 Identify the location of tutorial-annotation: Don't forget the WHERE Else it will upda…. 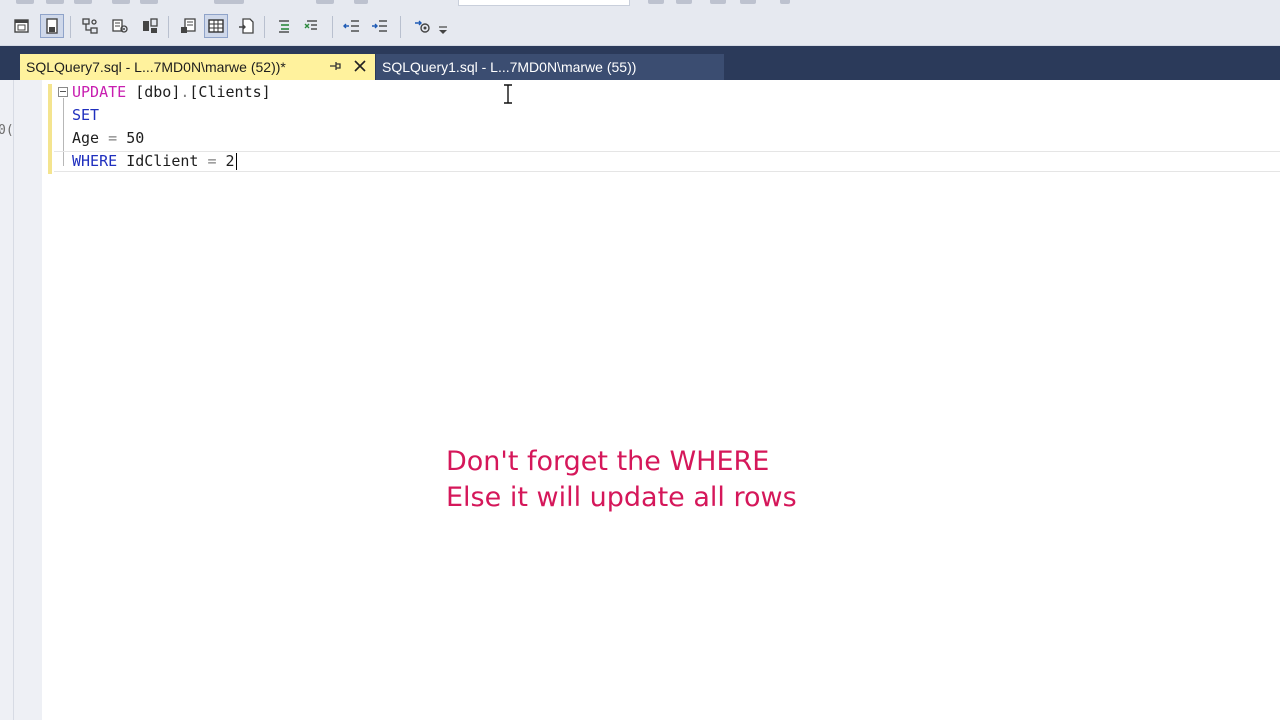
(621, 480).